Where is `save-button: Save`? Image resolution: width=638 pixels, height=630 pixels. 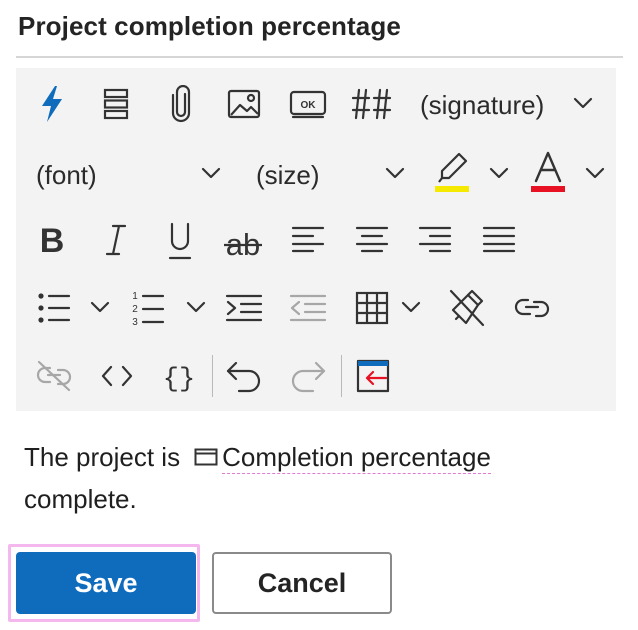 save-button: Save is located at coordinates (106, 583).